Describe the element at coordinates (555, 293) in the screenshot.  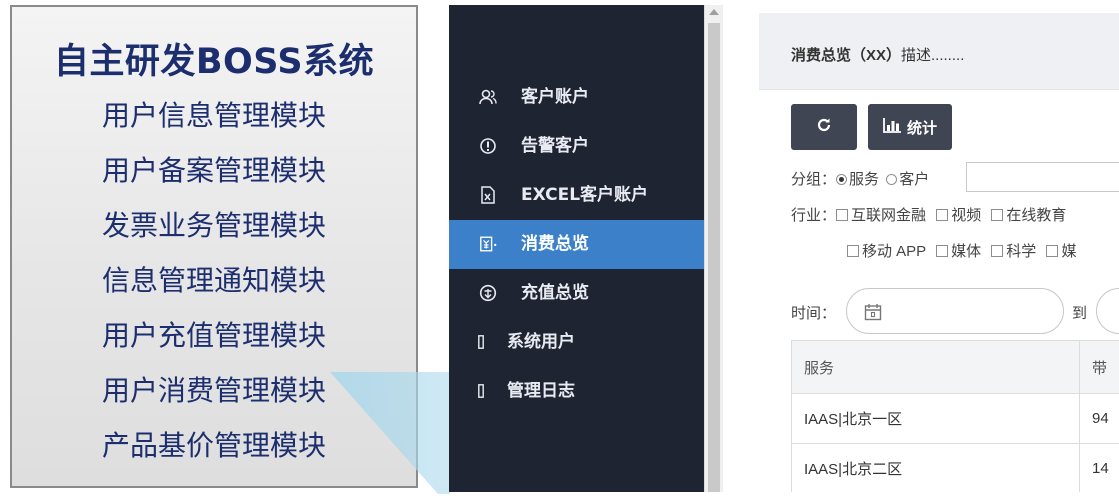
I see `sidebar-item-label: 充值总览` at that location.